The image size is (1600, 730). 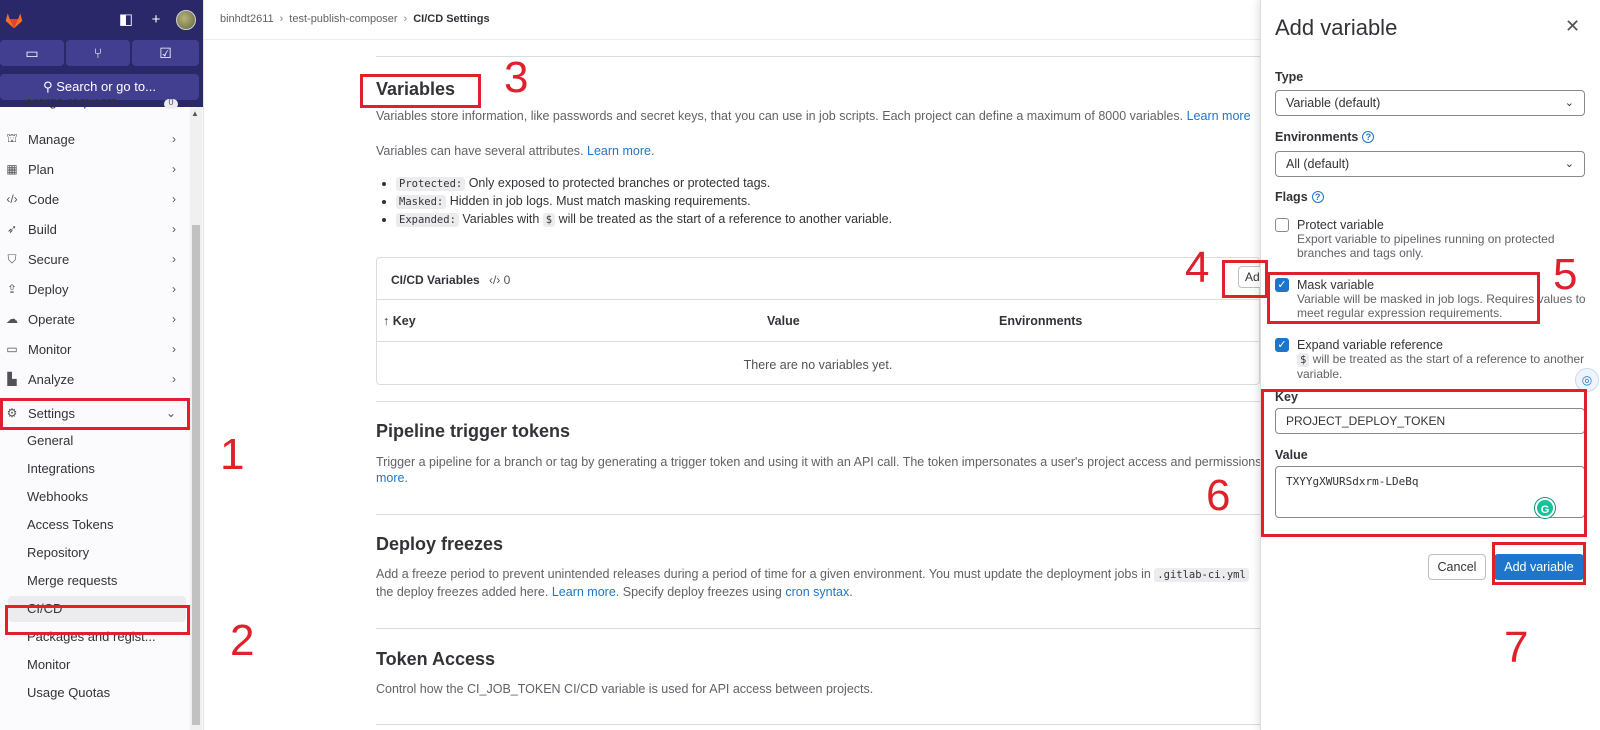 What do you see at coordinates (126, 20) in the screenshot?
I see `sidebar-toggle-icon: ◧` at bounding box center [126, 20].